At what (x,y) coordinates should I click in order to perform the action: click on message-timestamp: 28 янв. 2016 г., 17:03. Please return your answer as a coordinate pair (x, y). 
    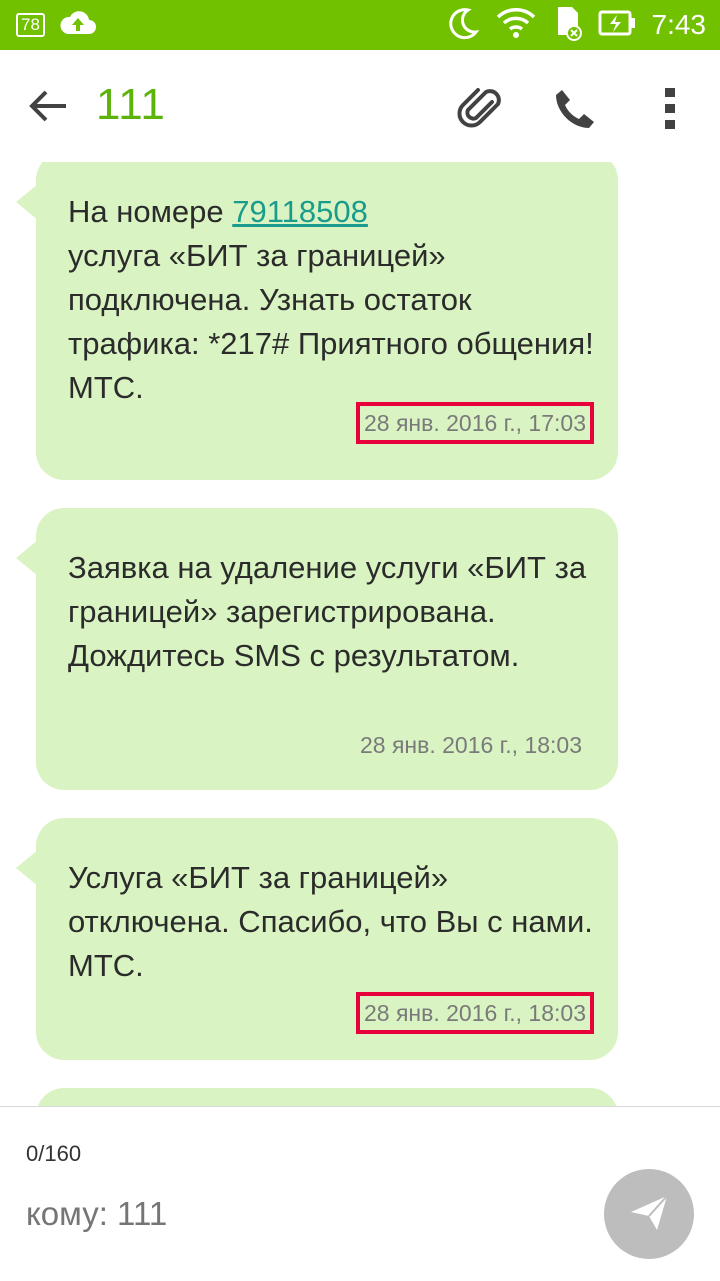
    Looking at the image, I should click on (475, 423).